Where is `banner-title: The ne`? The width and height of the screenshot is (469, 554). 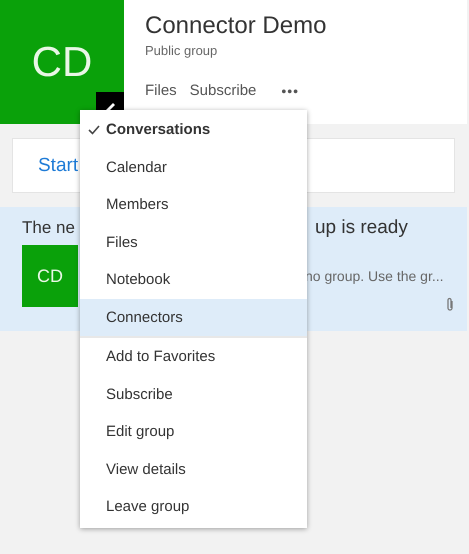
banner-title: The ne is located at coordinates (48, 228).